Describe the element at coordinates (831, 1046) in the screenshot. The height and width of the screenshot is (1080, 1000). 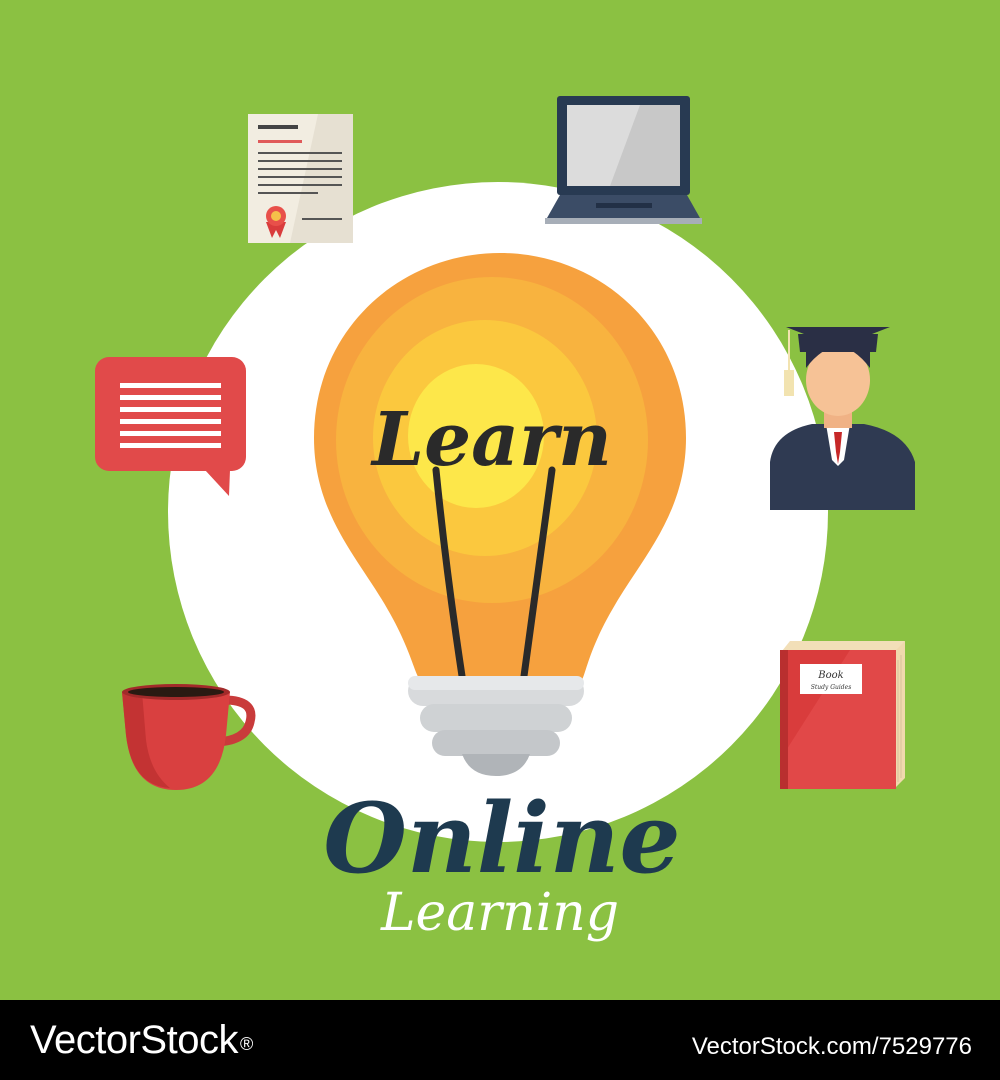
I see `footer-credit: VectorStock.com/7529776` at that location.